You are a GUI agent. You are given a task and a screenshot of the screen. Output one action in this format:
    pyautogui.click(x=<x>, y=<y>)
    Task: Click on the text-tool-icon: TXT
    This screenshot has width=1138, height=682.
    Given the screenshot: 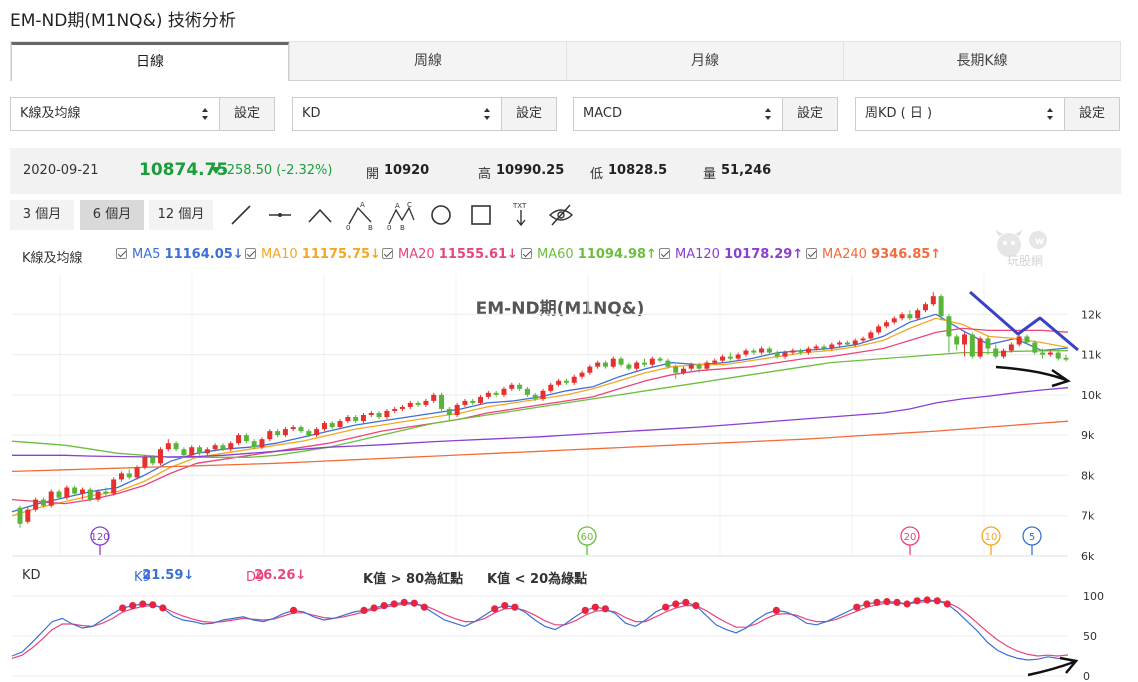 What is the action you would take?
    pyautogui.click(x=521, y=215)
    